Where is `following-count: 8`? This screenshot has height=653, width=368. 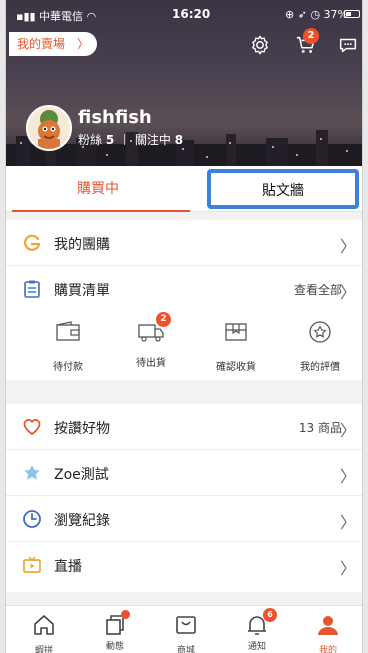 following-count: 8 is located at coordinates (179, 140).